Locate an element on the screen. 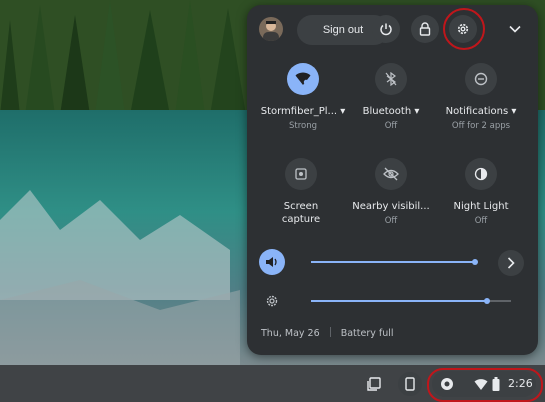 This screenshot has height=402, width=545. bluetooth-off-icon is located at coordinates (391, 79).